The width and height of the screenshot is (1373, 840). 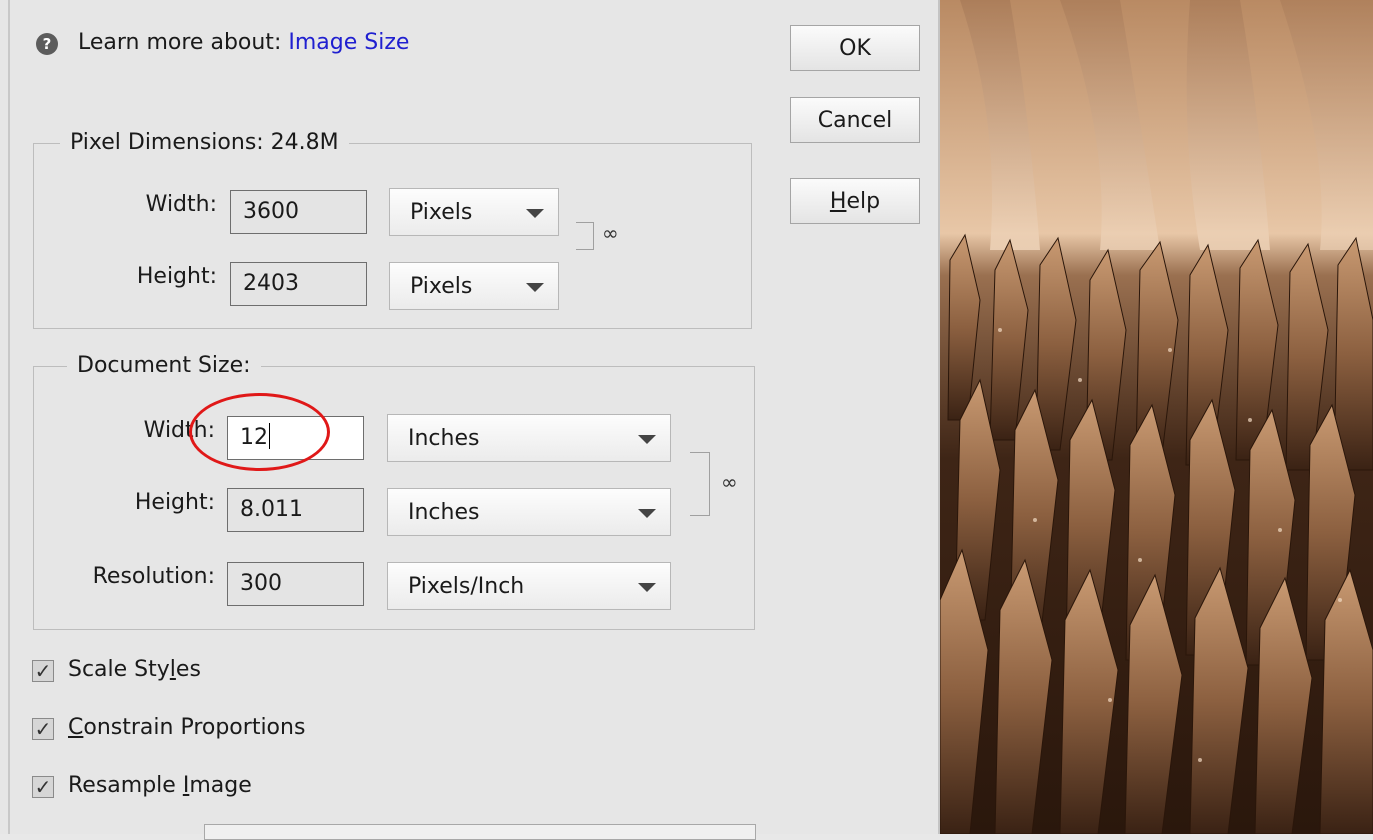 I want to click on doc-constrain-bracket, so click(x=700, y=484).